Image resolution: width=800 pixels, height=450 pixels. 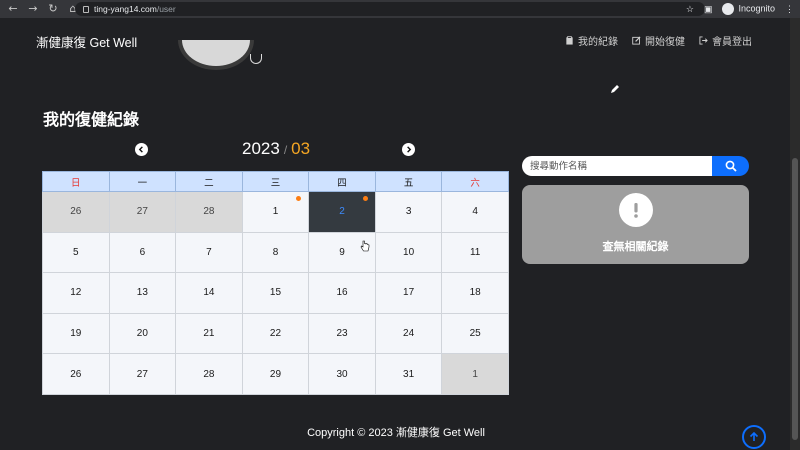 I want to click on day-cell: 31, so click(x=408, y=374).